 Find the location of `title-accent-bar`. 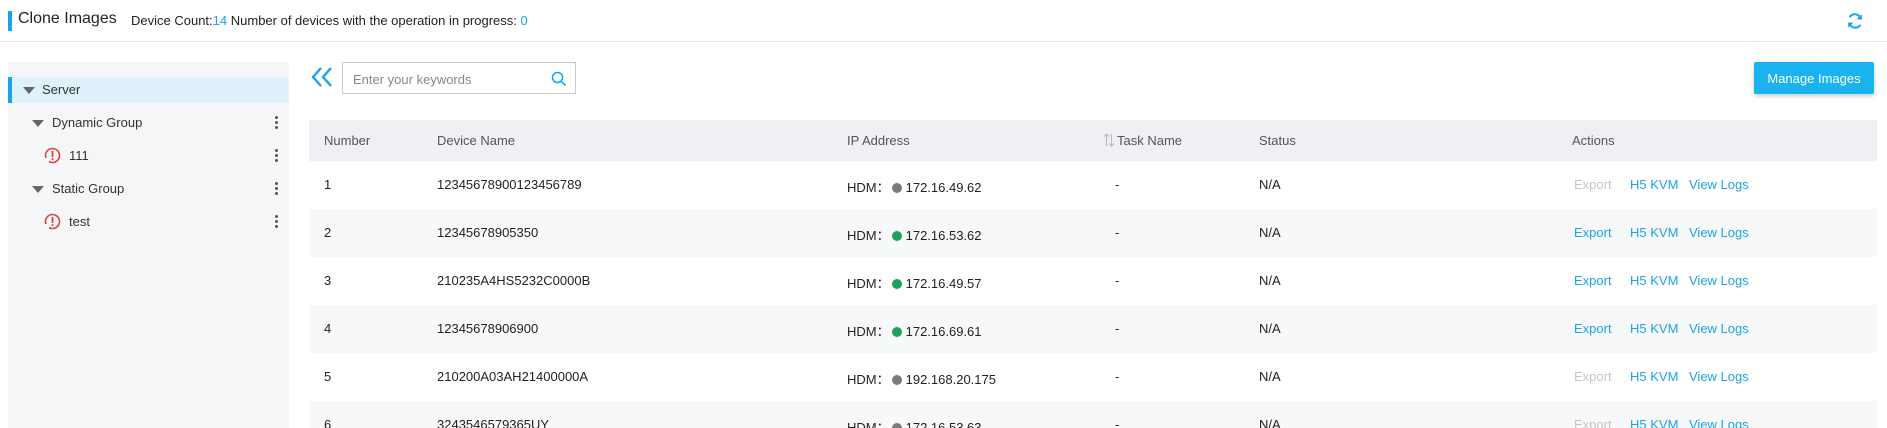

title-accent-bar is located at coordinates (10, 21).